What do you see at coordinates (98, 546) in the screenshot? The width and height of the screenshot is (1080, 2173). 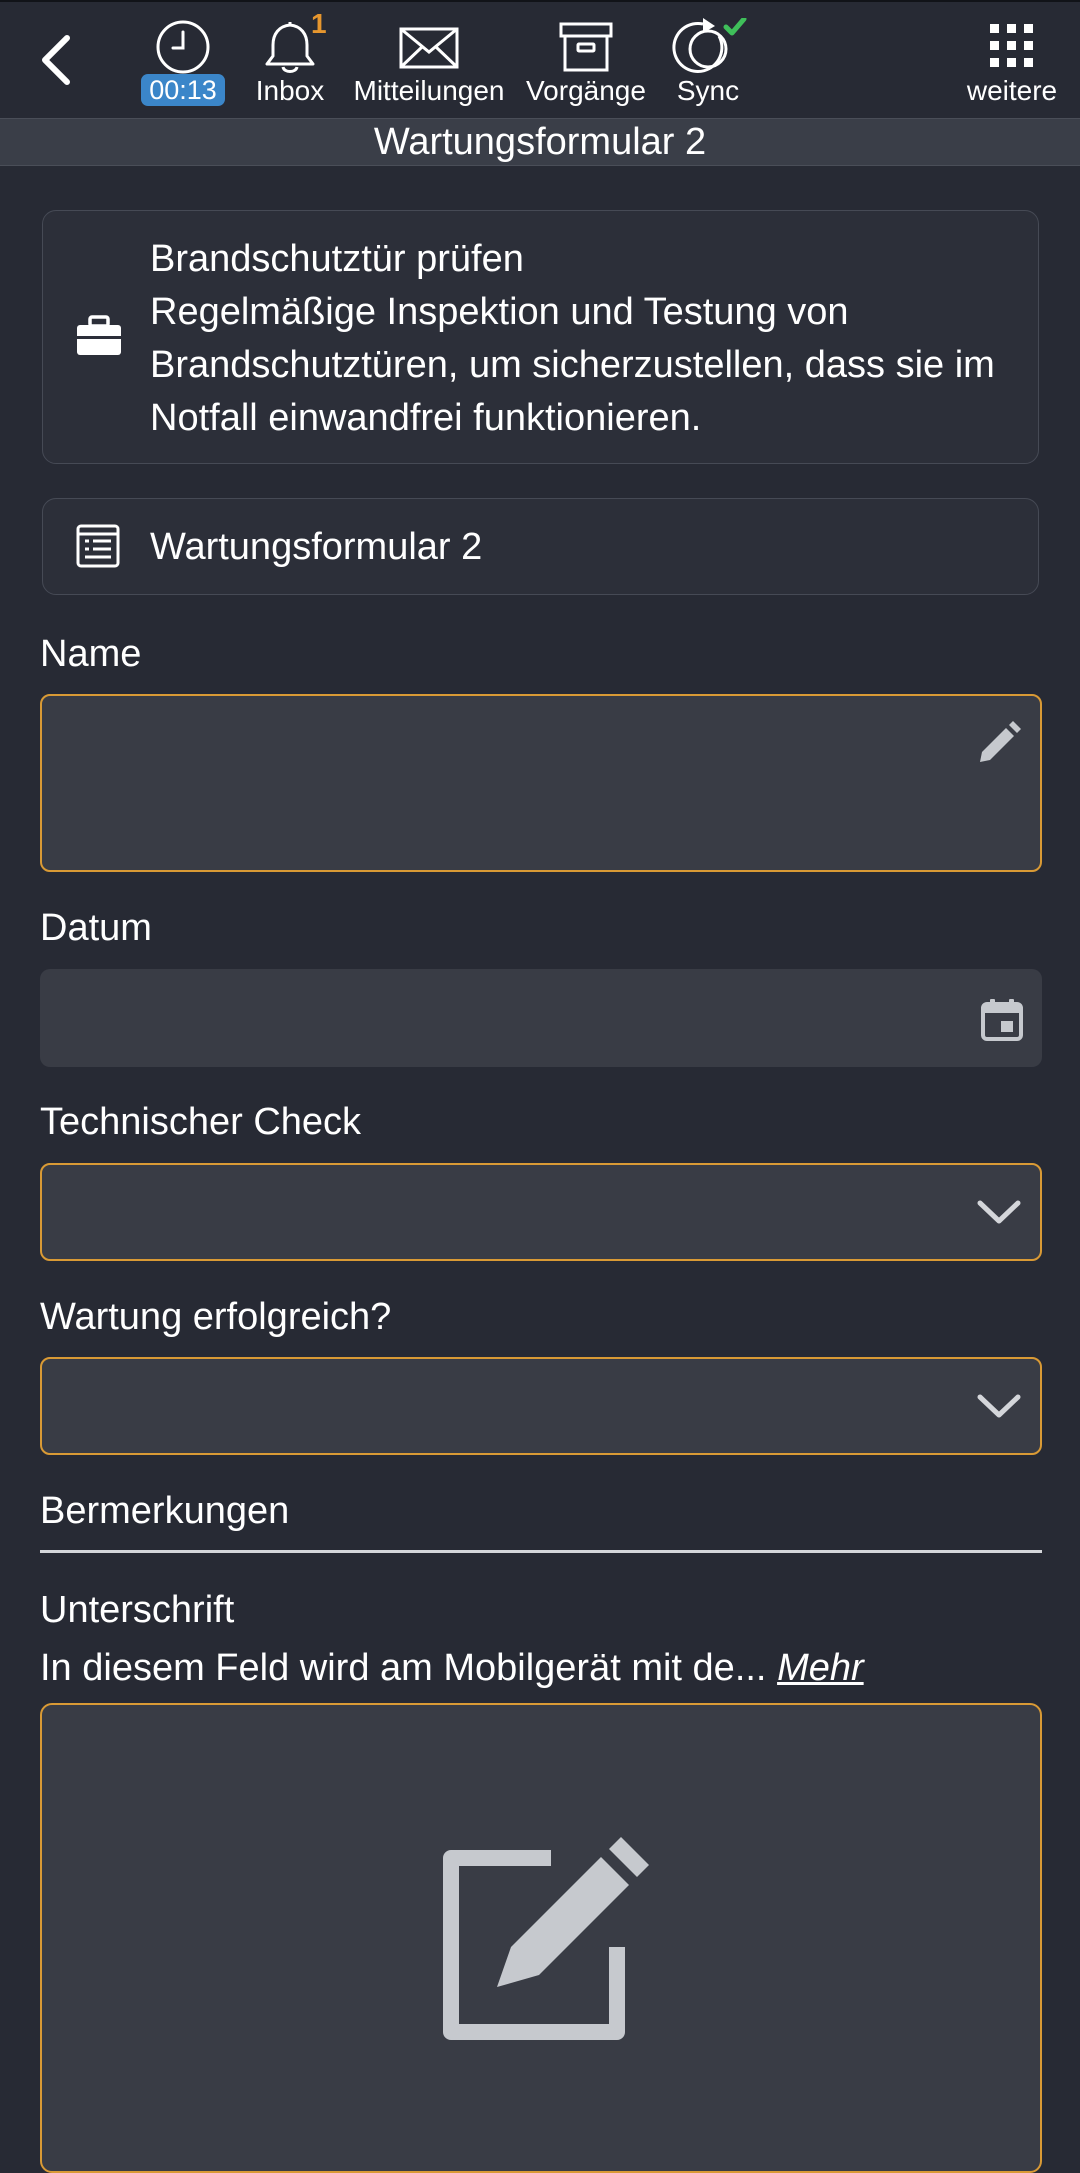 I see `form-document-icon` at bounding box center [98, 546].